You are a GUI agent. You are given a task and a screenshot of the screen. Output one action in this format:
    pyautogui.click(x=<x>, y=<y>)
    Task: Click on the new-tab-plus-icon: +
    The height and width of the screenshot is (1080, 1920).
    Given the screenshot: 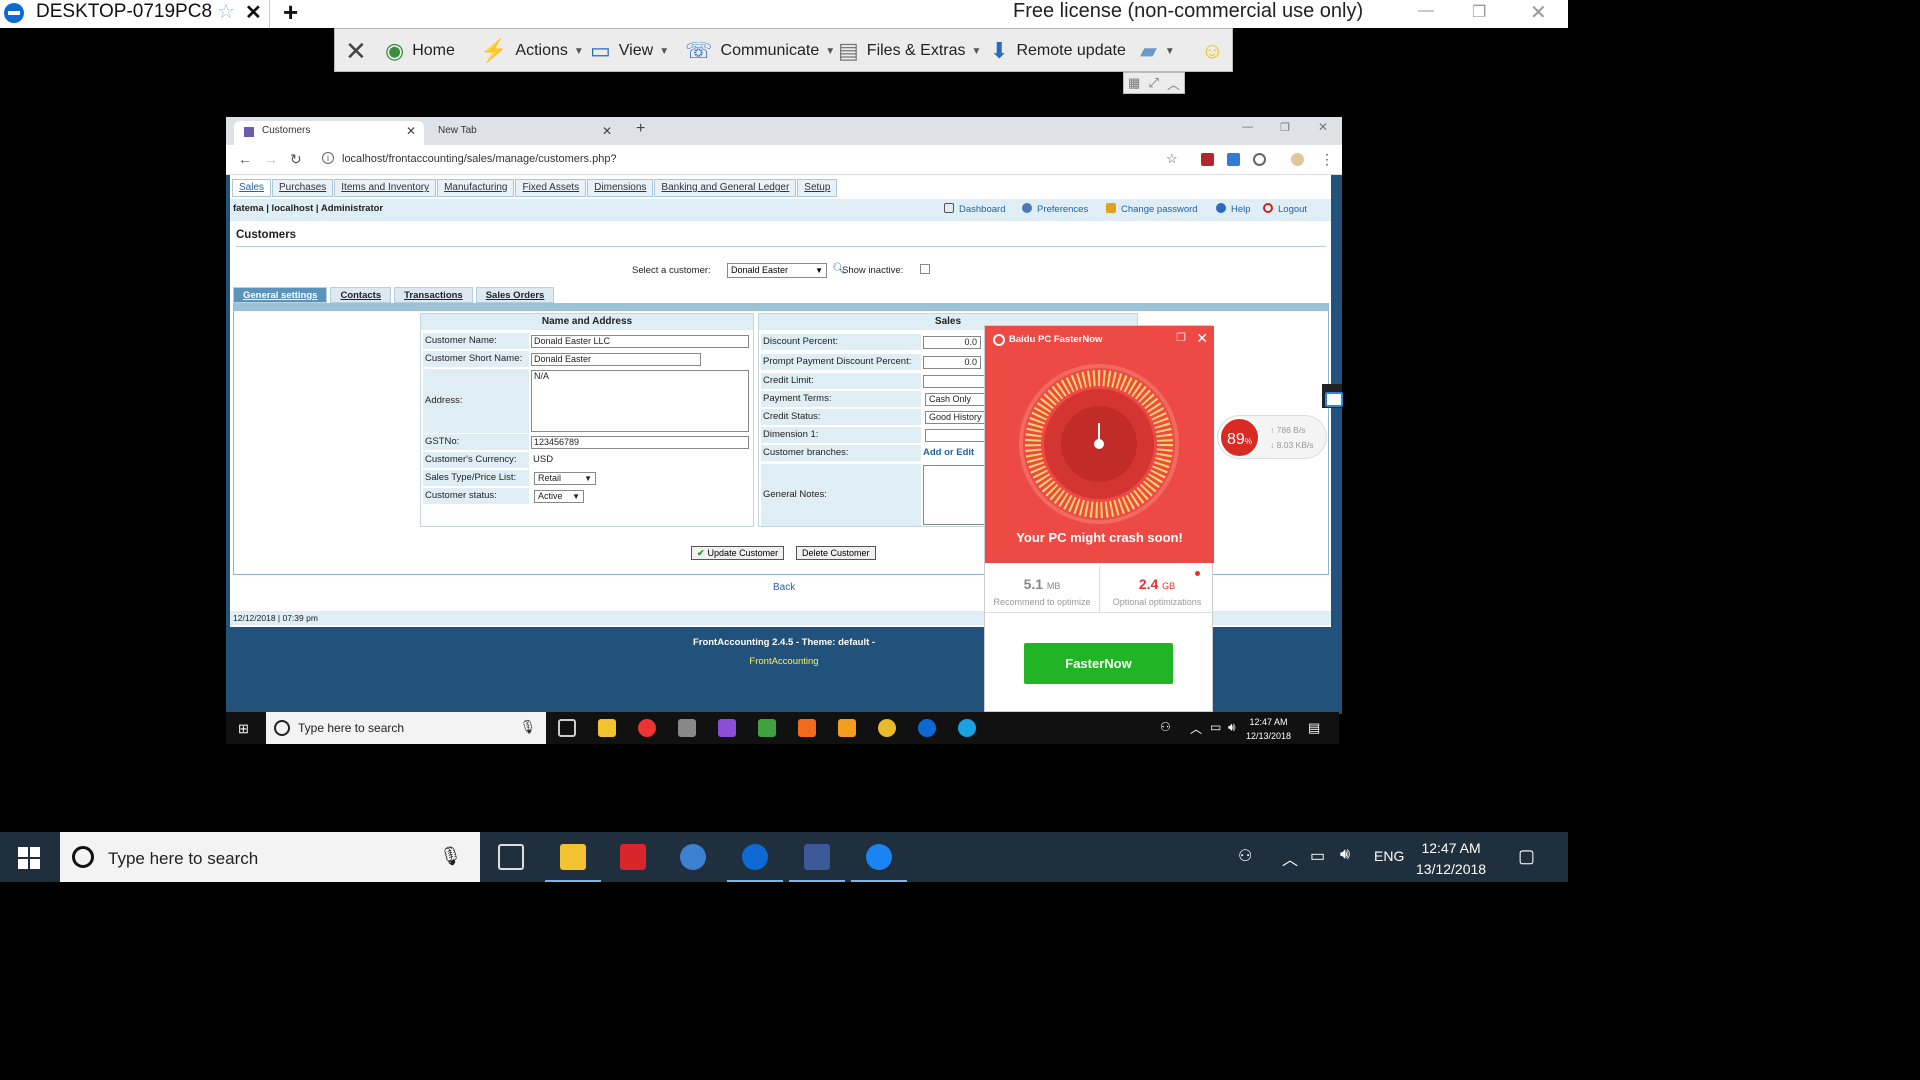 What is the action you would take?
    pyautogui.click(x=640, y=129)
    